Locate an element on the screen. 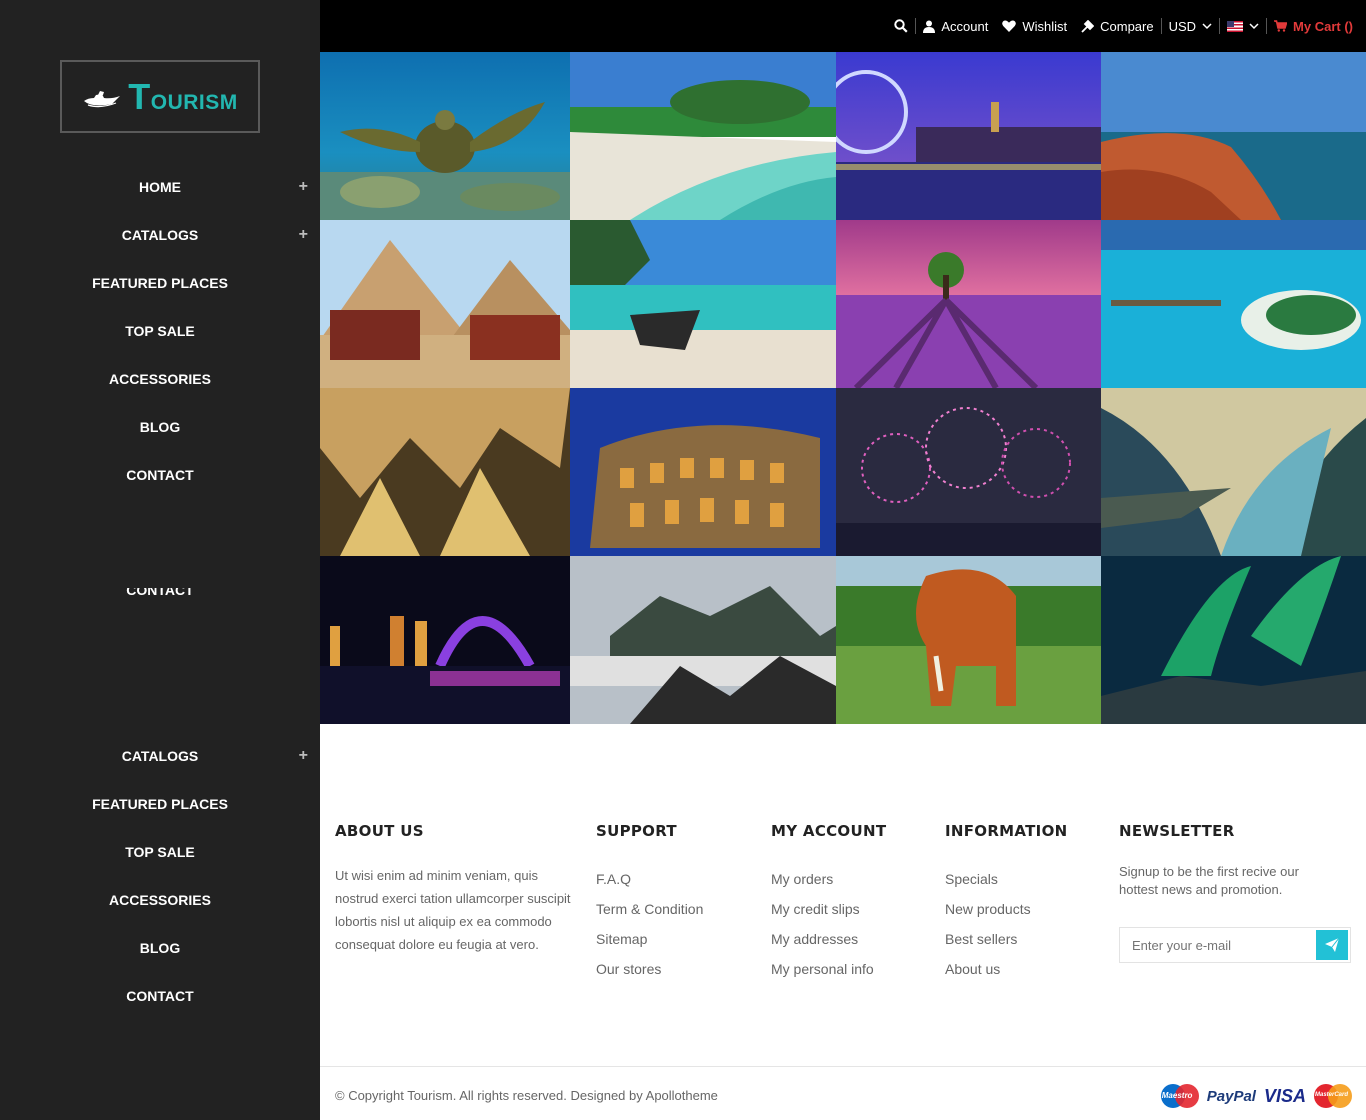 This screenshot has width=1366, height=1120. user-icon is located at coordinates (929, 26).